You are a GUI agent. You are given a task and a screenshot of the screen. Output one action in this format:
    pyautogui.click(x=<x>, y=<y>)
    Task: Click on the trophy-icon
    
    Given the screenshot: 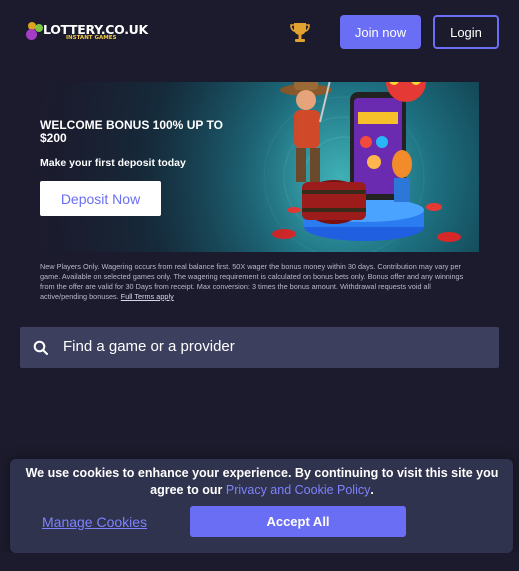 What is the action you would take?
    pyautogui.click(x=300, y=32)
    